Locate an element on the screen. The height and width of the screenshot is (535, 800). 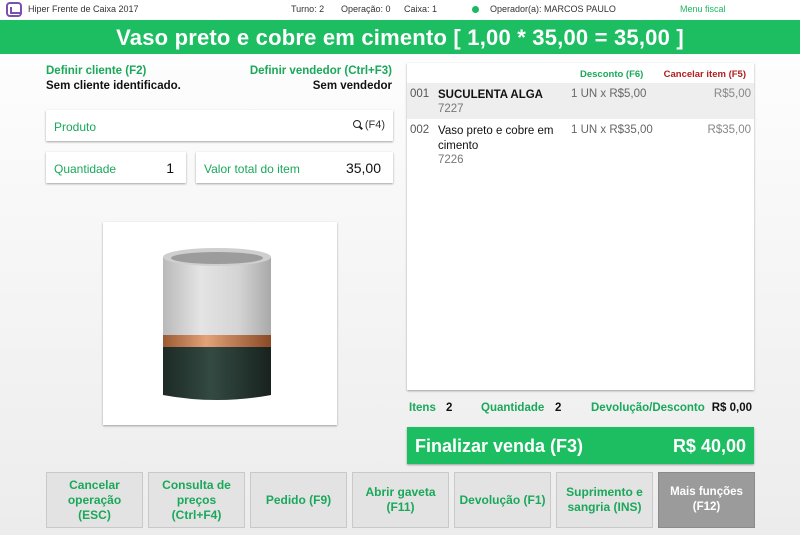
mais-funcoes-button: Mais funções (F12) is located at coordinates (706, 500).